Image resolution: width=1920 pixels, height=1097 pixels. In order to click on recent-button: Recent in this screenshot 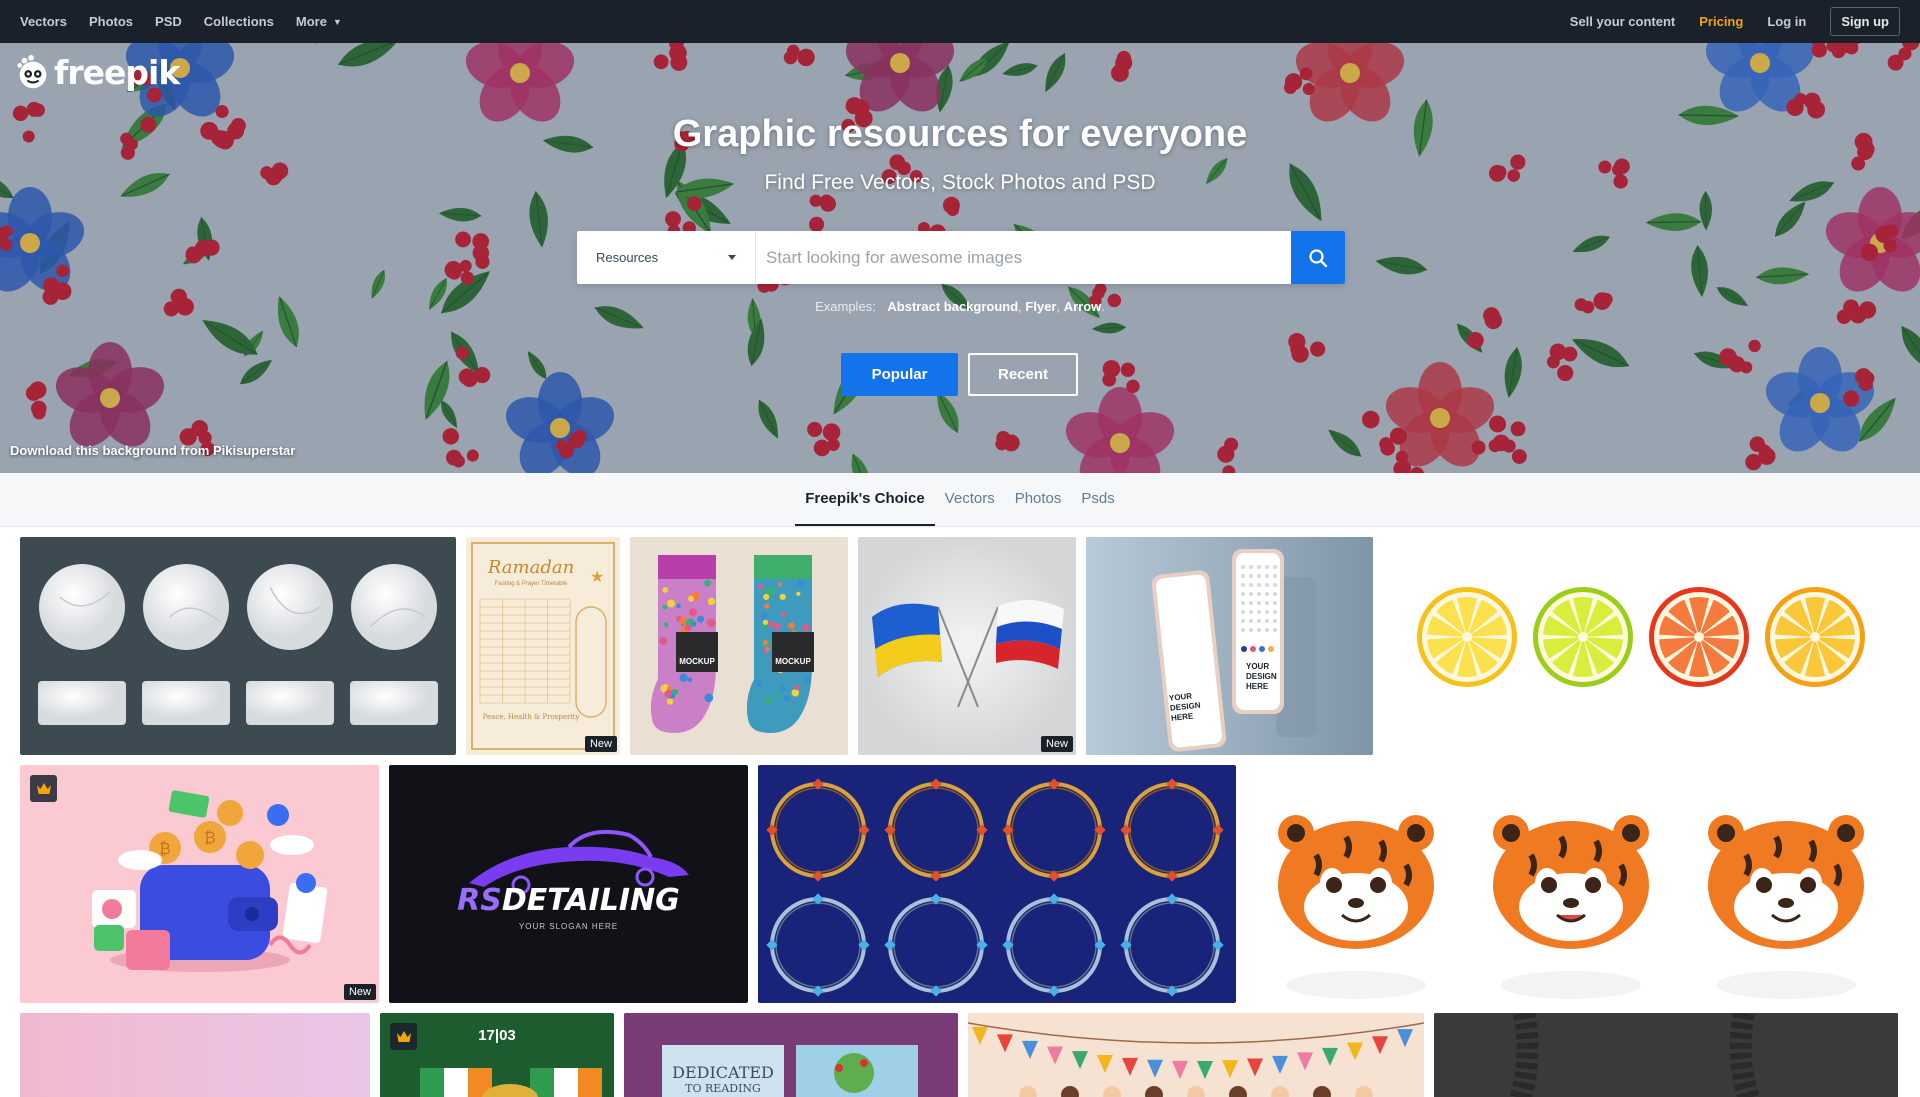, I will do `click(1023, 374)`.